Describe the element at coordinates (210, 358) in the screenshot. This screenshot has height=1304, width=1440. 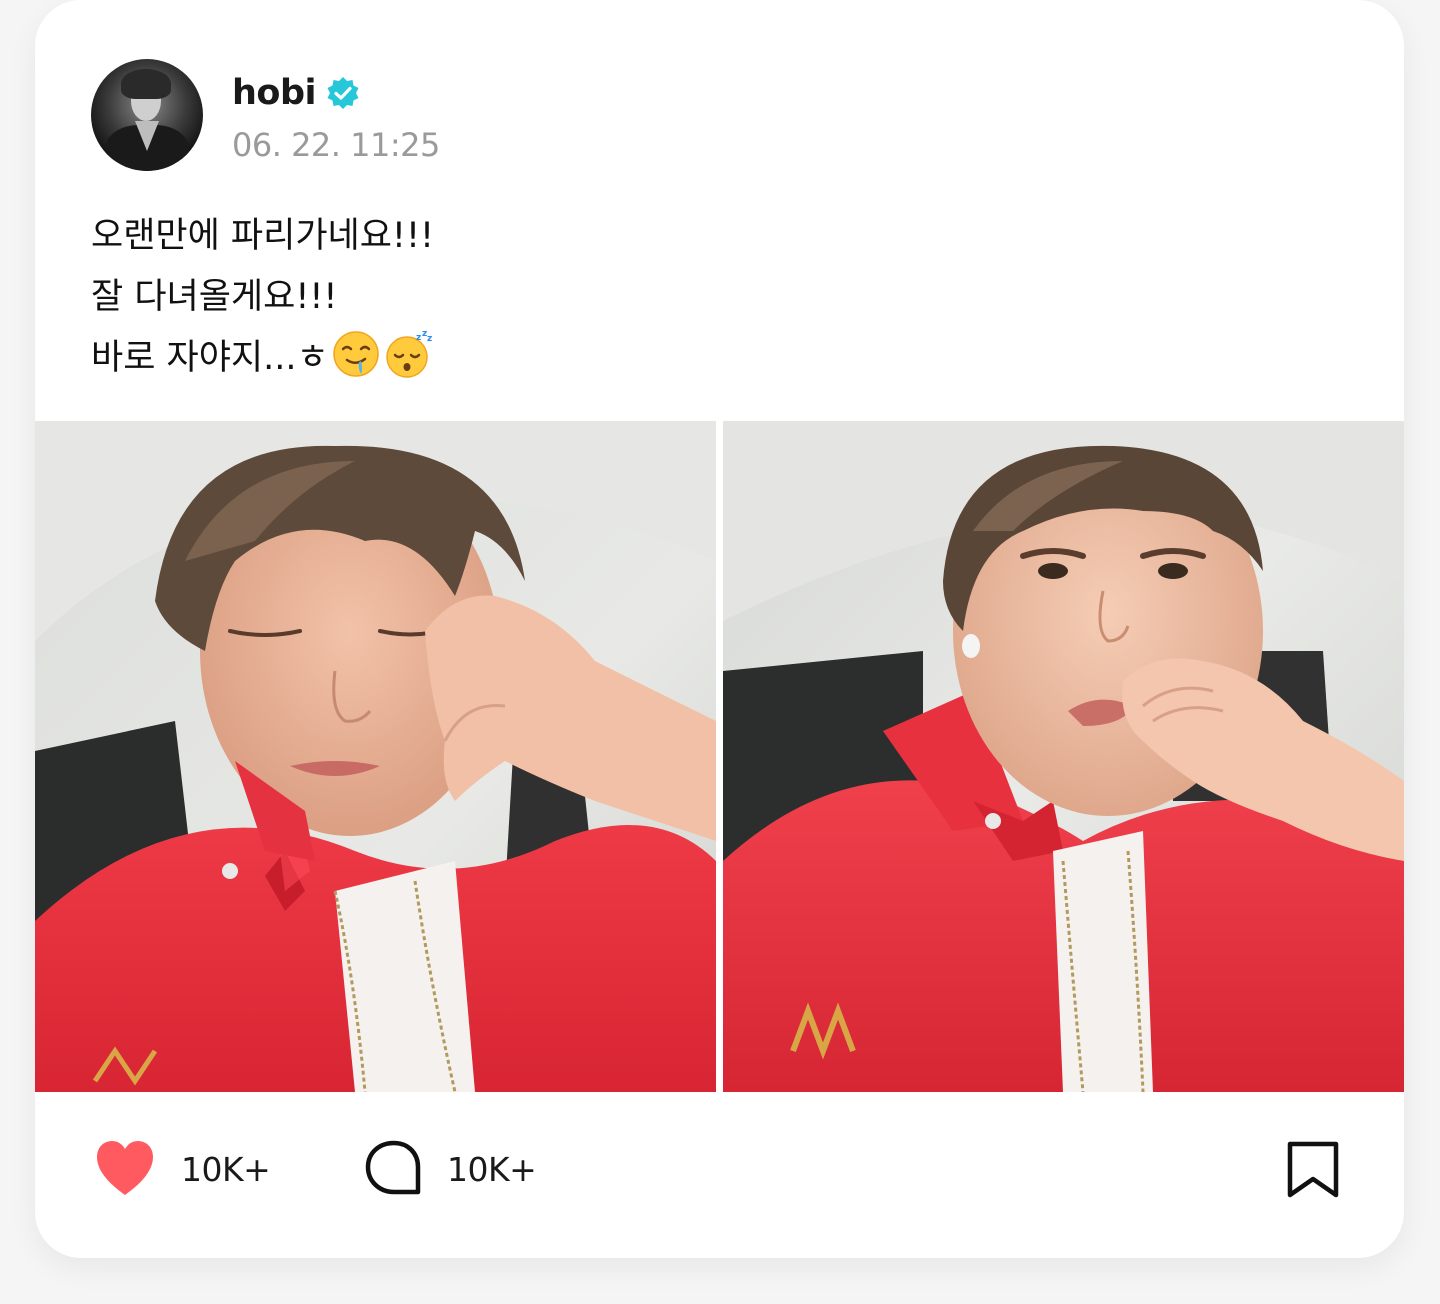
I see `post-text-line: 바로 자야지...ㅎ` at that location.